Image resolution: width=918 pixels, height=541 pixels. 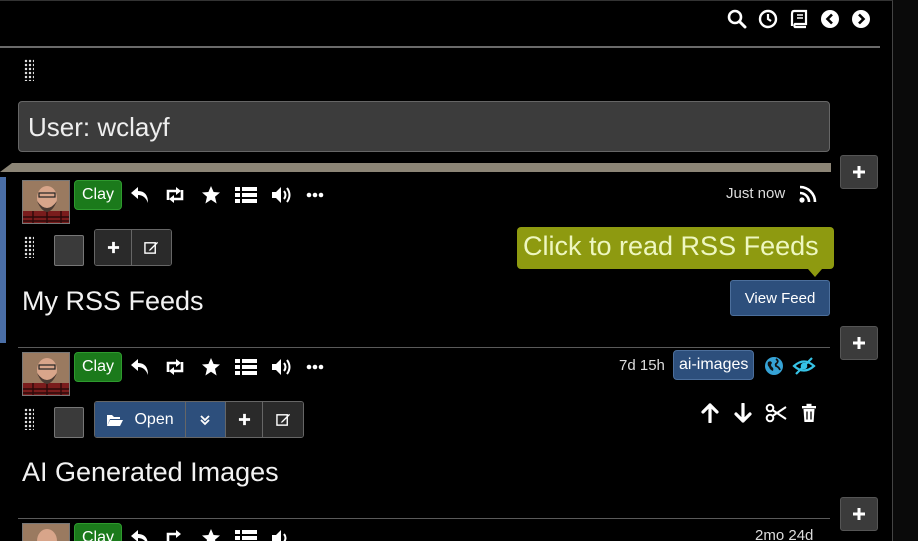 I want to click on open-button-label: Open, so click(x=154, y=419).